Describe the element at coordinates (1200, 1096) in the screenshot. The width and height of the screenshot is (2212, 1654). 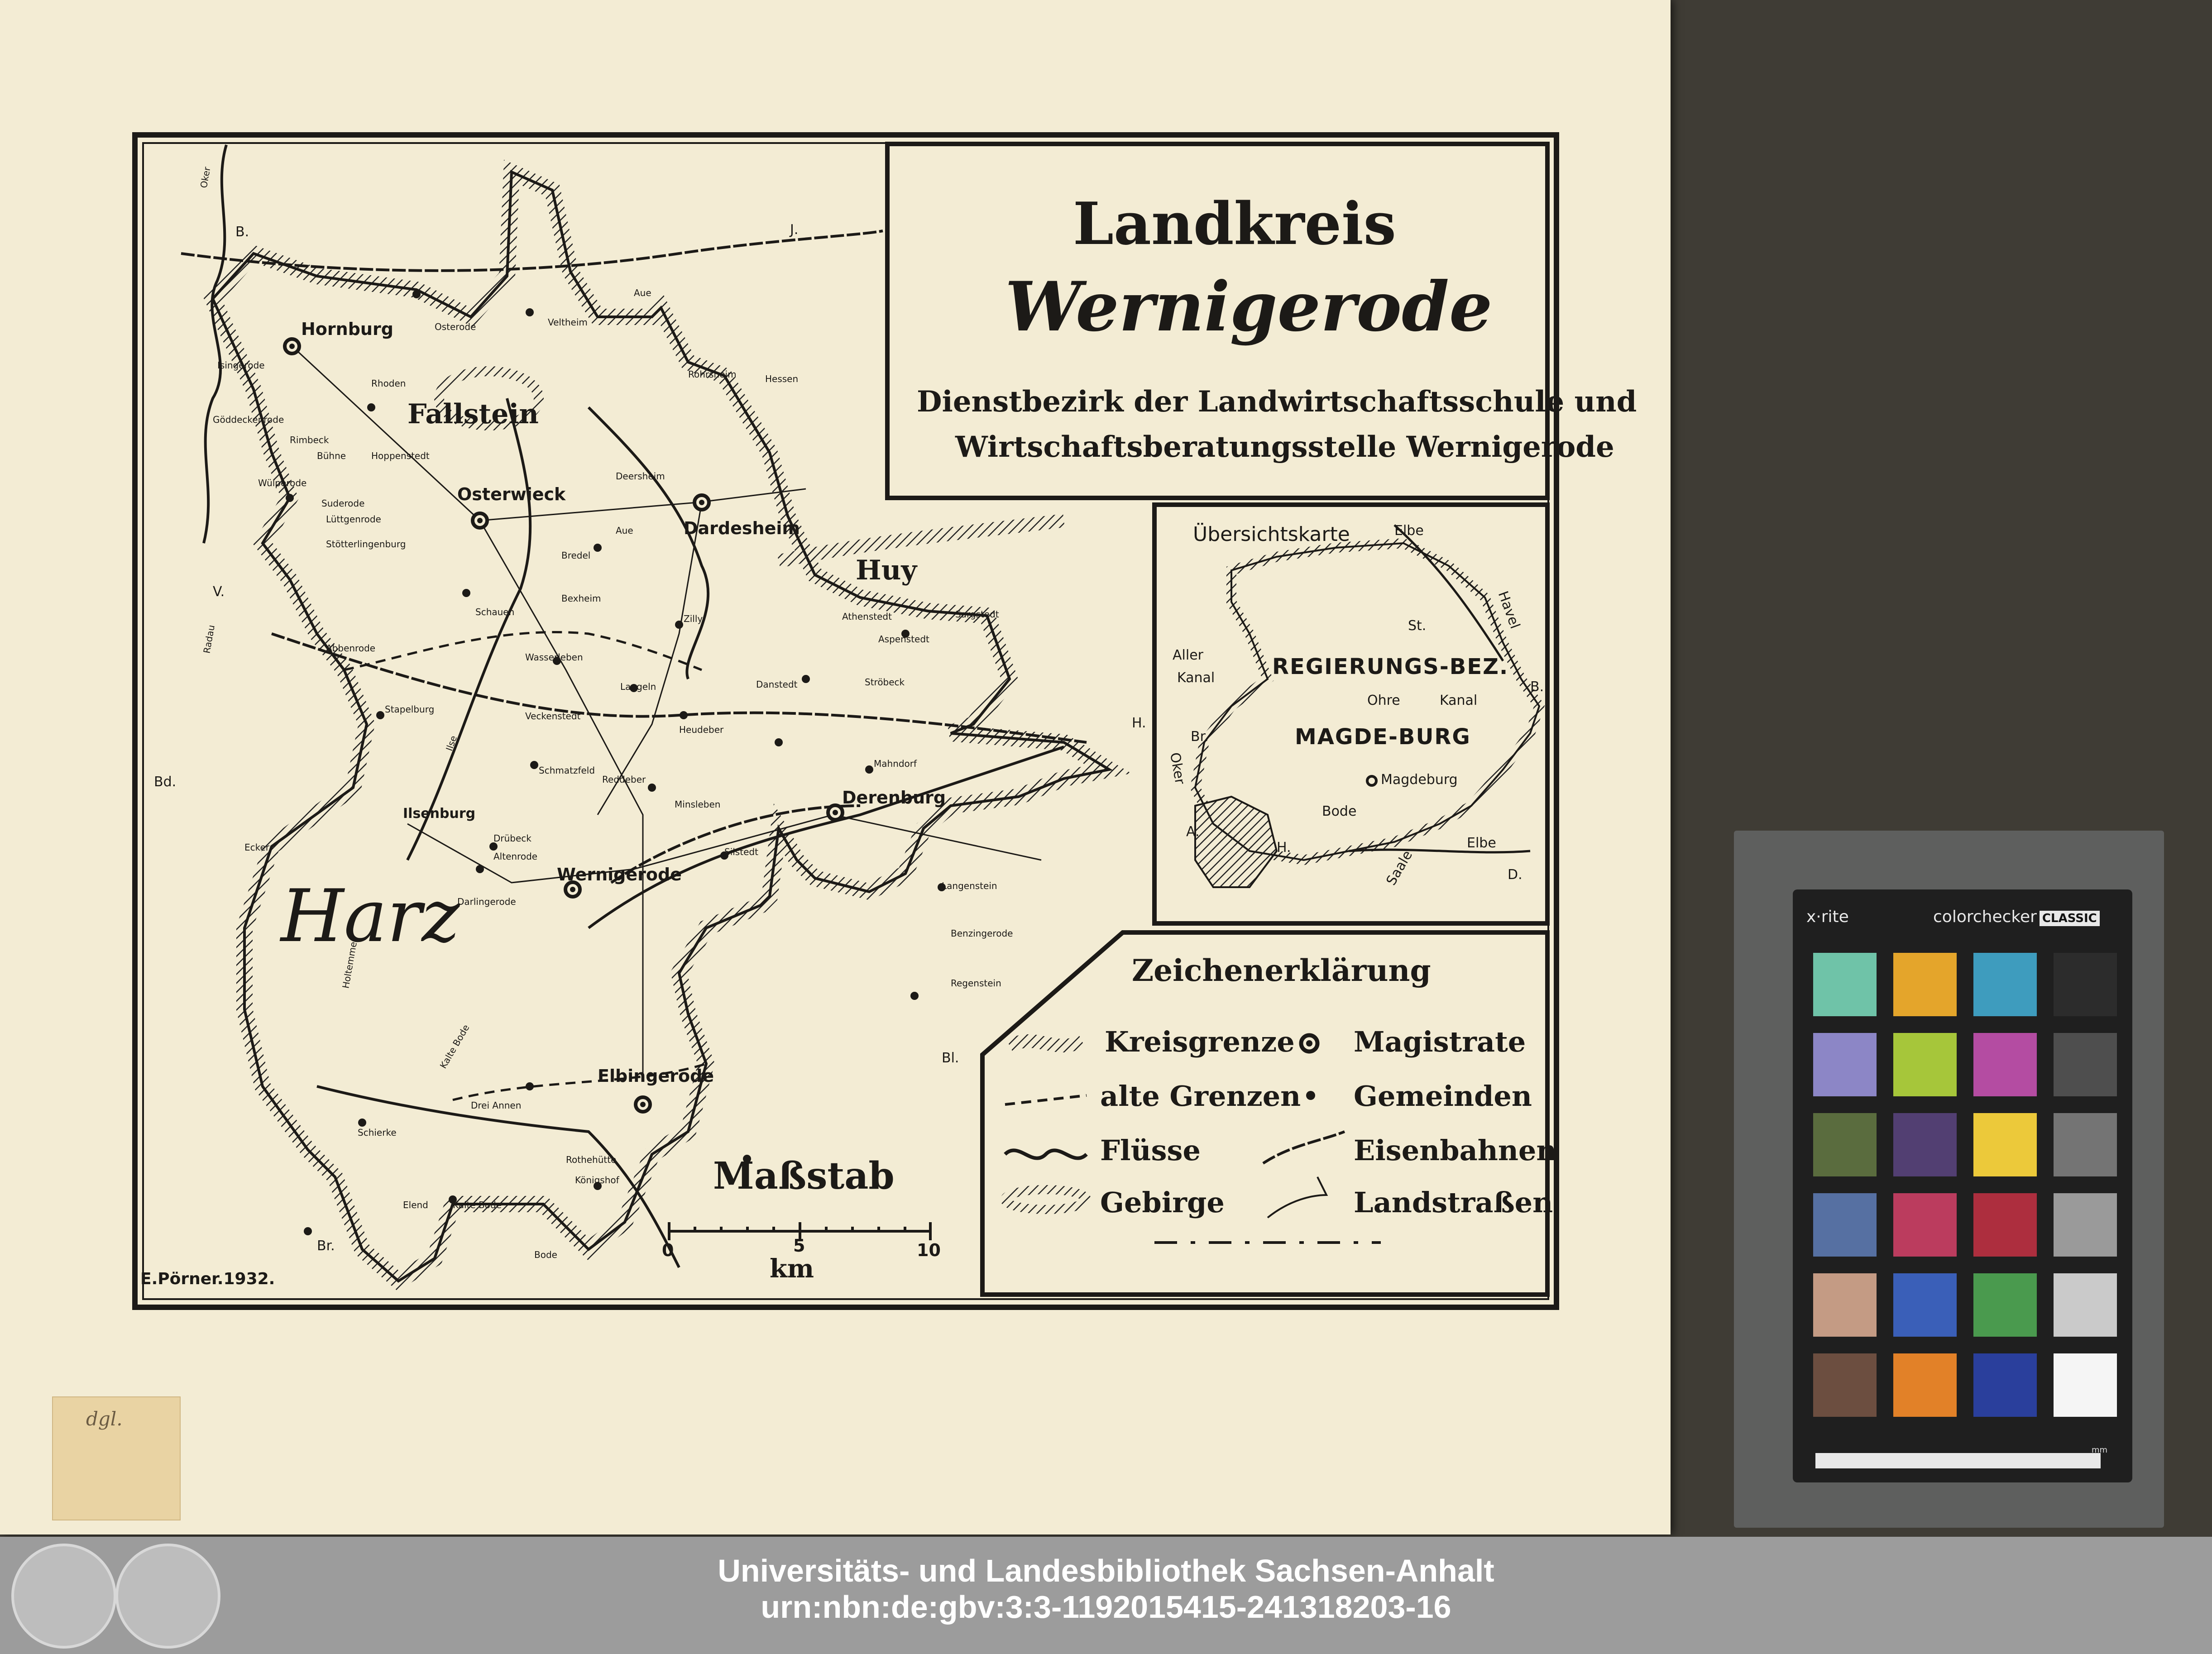
I see `legend-item-alte-grenzen: alte Grenzen` at that location.